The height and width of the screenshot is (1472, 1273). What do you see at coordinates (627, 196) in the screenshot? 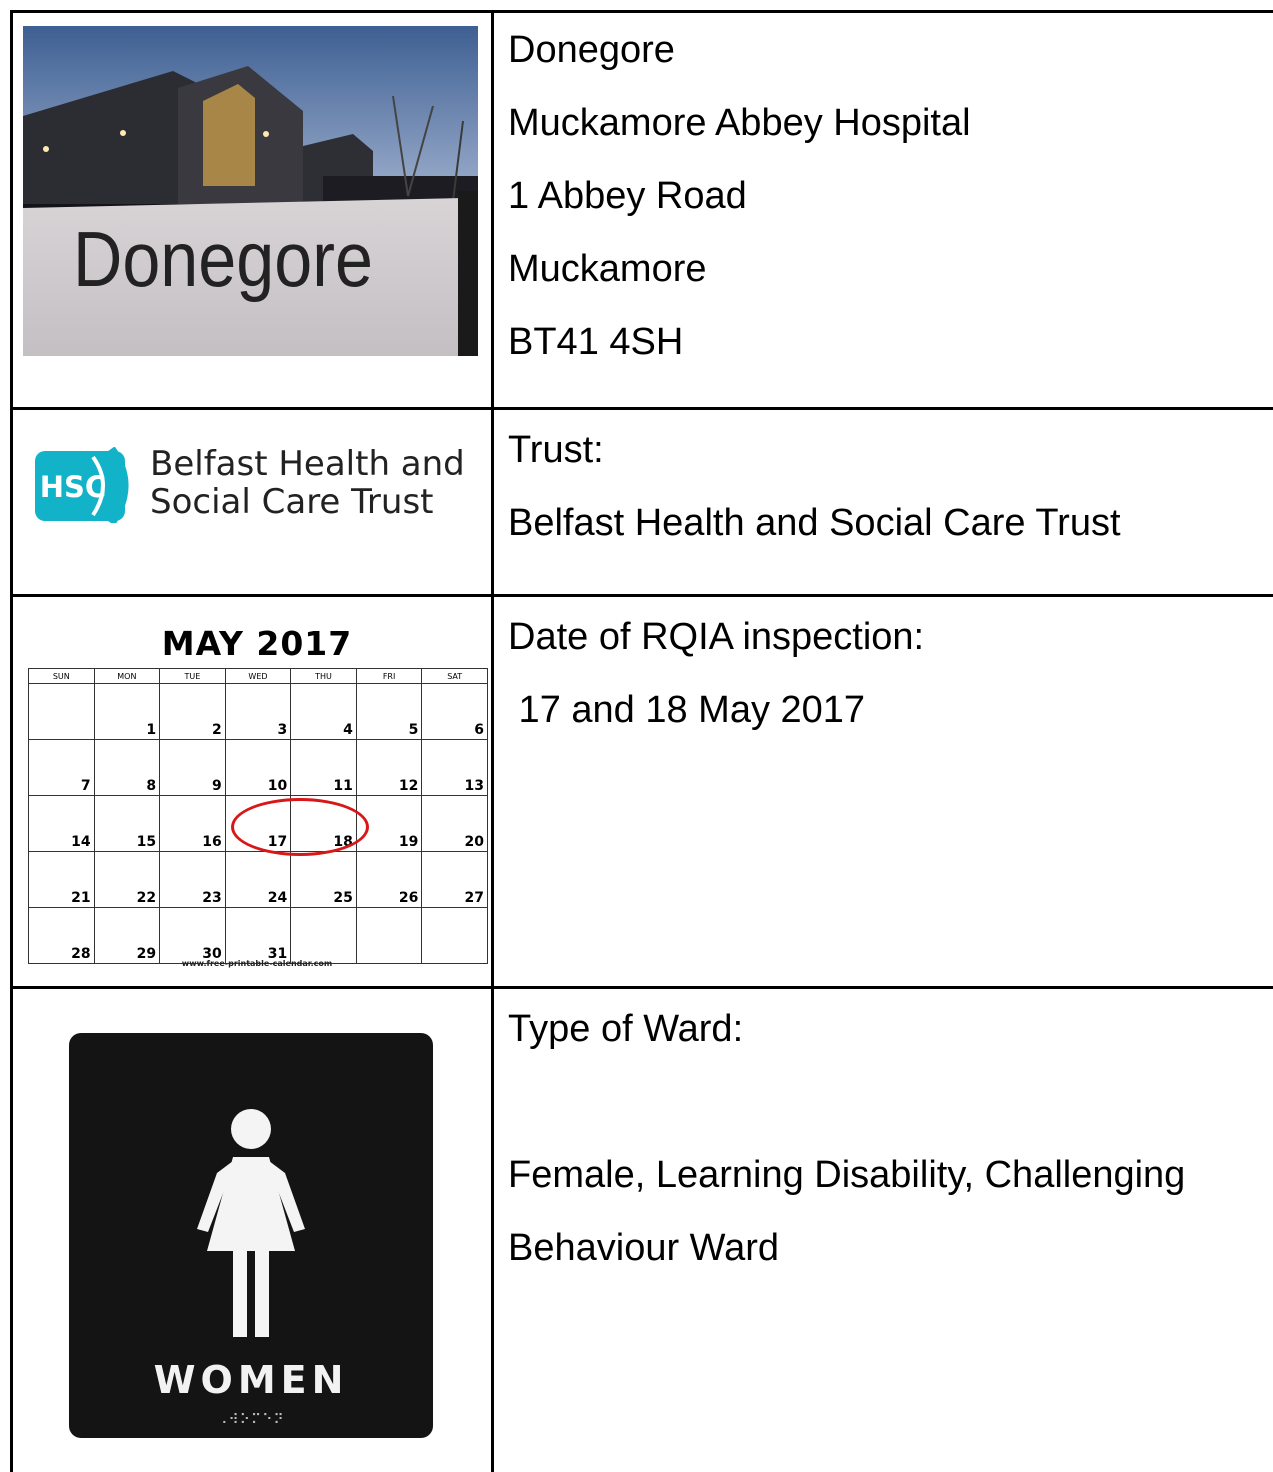
I see `street-address: 1 Abbey Road` at bounding box center [627, 196].